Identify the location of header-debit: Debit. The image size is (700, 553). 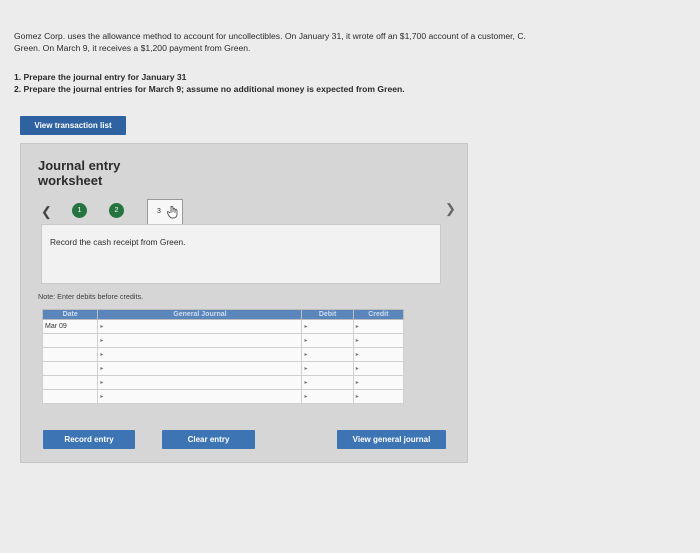
(327, 314).